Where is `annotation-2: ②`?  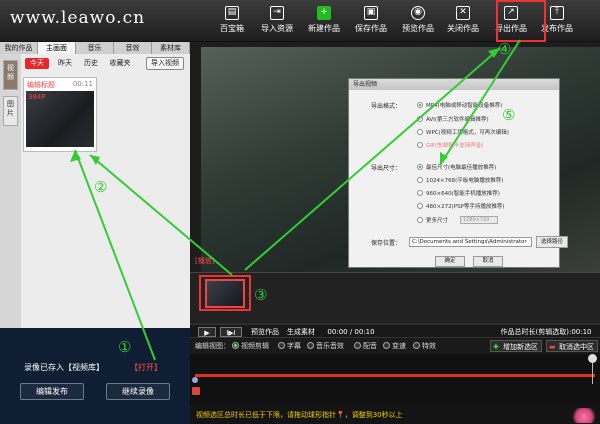 annotation-2: ② is located at coordinates (101, 187).